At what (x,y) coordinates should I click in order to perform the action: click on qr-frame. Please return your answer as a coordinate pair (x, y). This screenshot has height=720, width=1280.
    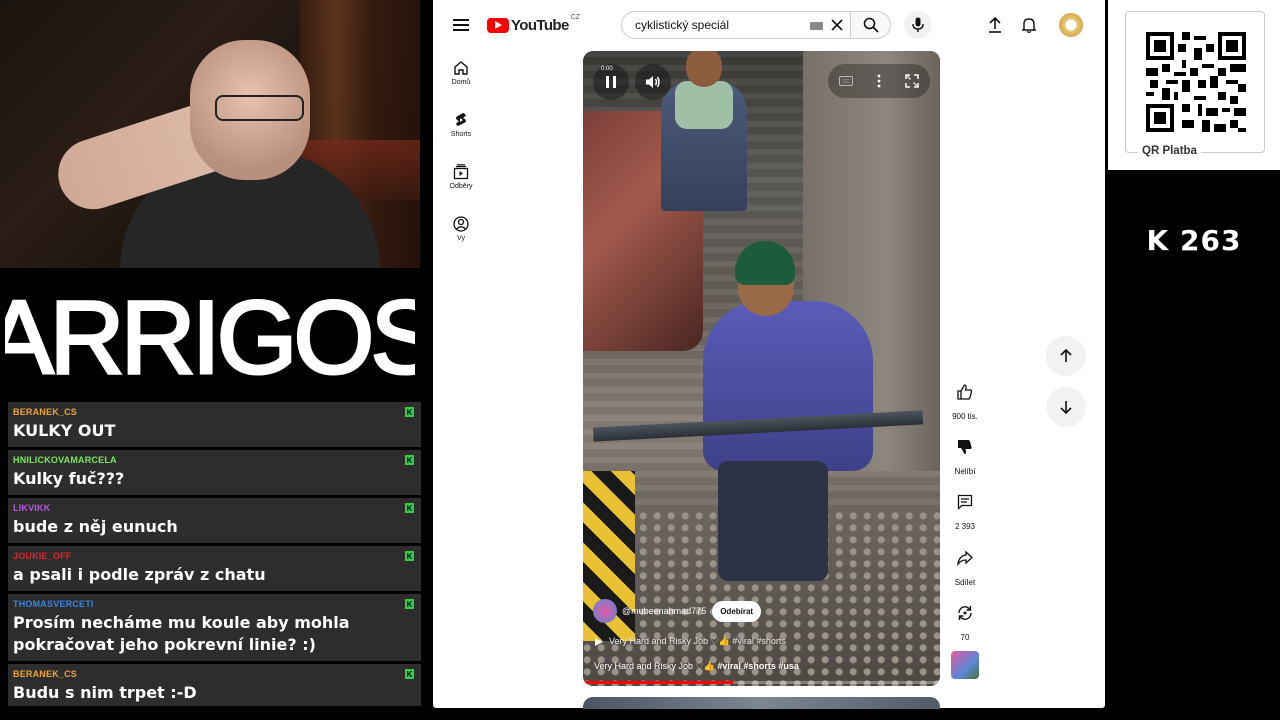
    Looking at the image, I should click on (1195, 82).